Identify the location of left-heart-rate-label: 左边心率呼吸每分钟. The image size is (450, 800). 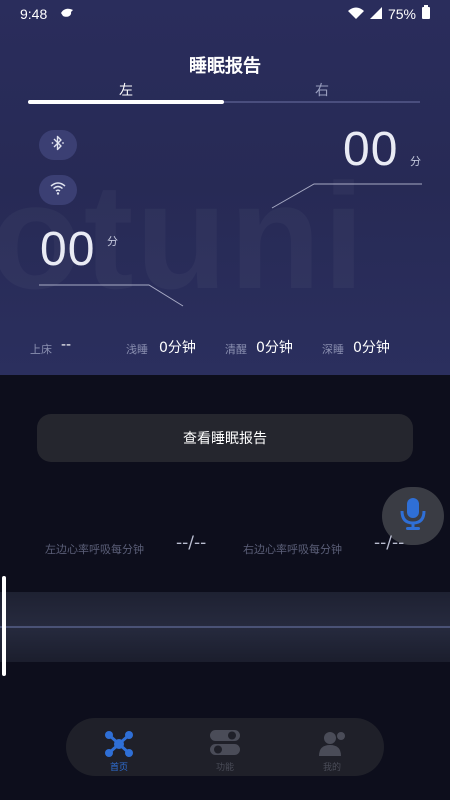
(94, 549).